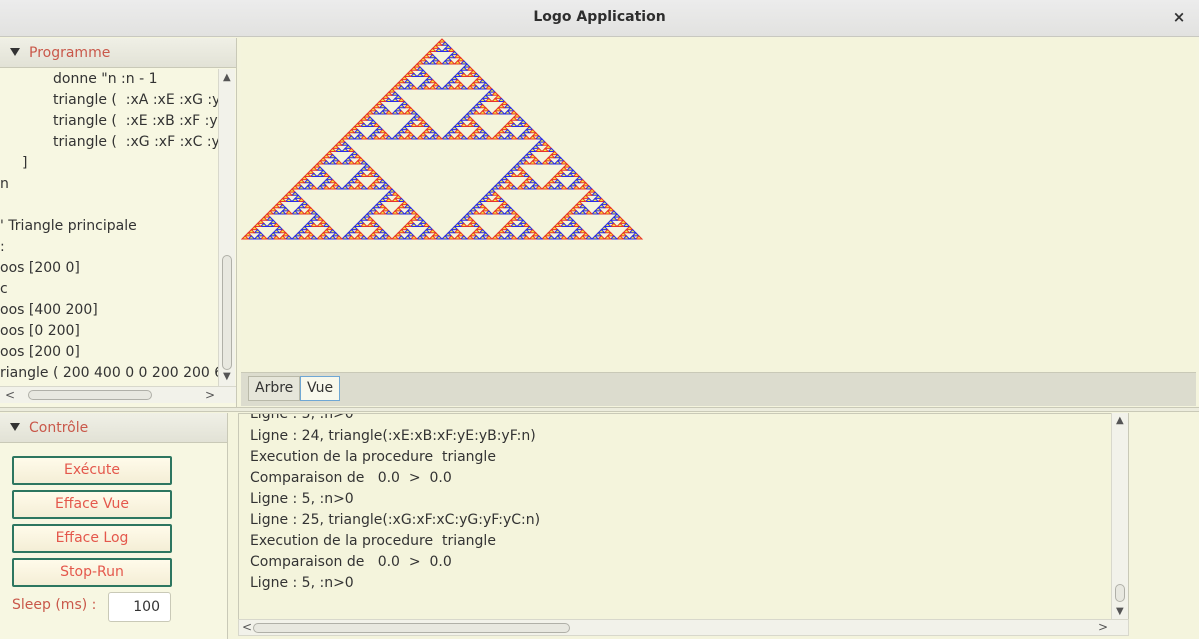 The image size is (1199, 639). Describe the element at coordinates (599, 409) in the screenshot. I see `horizontal-splitter` at that location.